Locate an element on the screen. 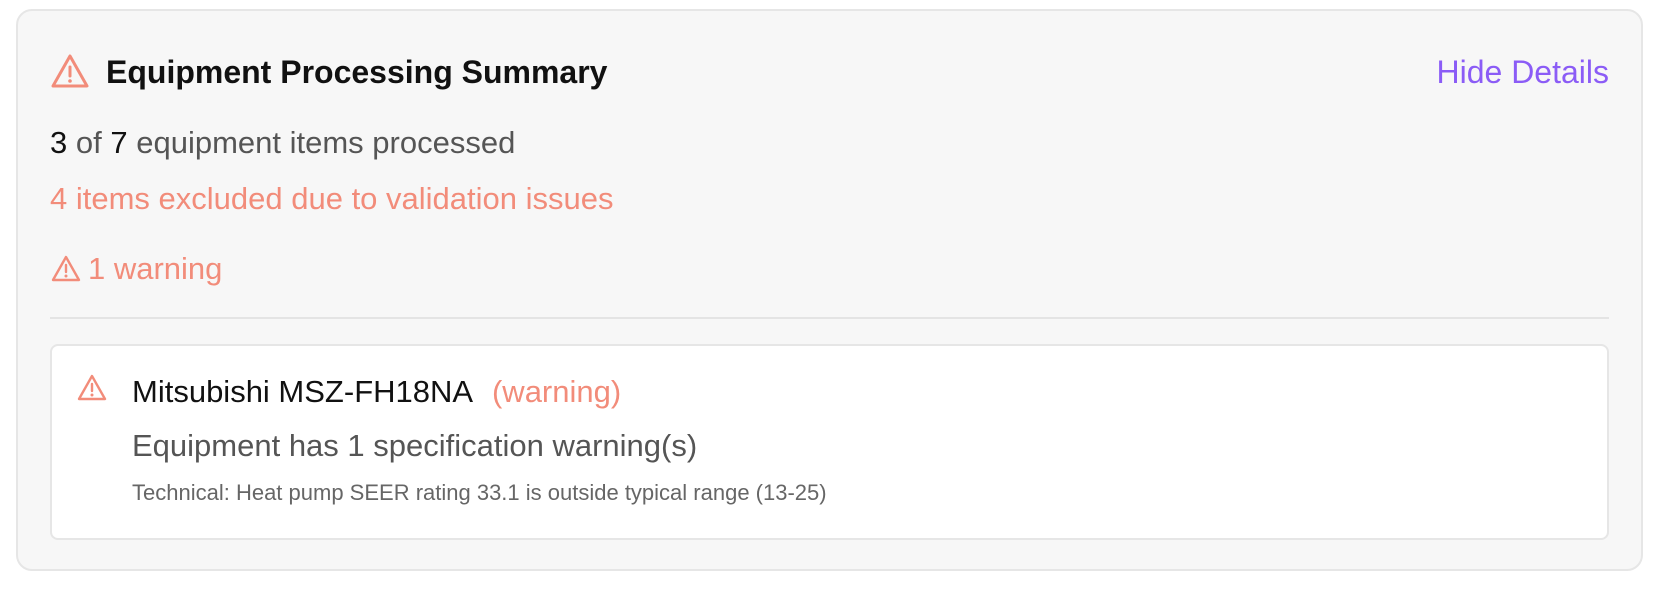 This screenshot has width=1660, height=592. equipment-name: Mitsubishi MSZ-FH18NA is located at coordinates (302, 391).